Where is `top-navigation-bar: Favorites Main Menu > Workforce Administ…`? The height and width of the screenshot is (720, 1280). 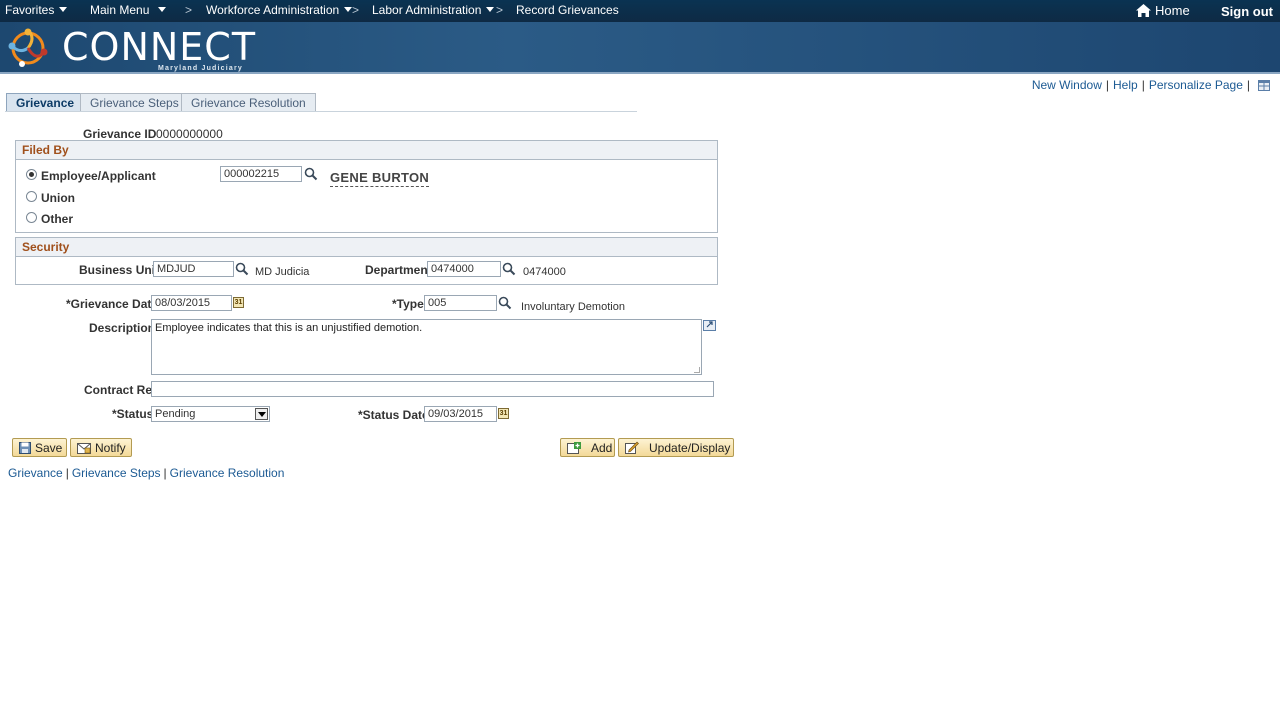
top-navigation-bar: Favorites Main Menu > Workforce Administ… is located at coordinates (640, 11).